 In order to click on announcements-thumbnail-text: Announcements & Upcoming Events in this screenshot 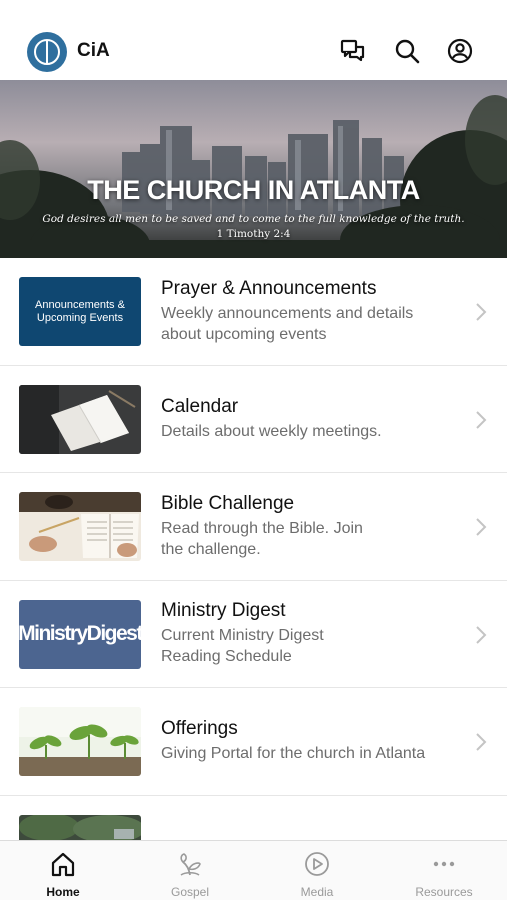, I will do `click(80, 311)`.